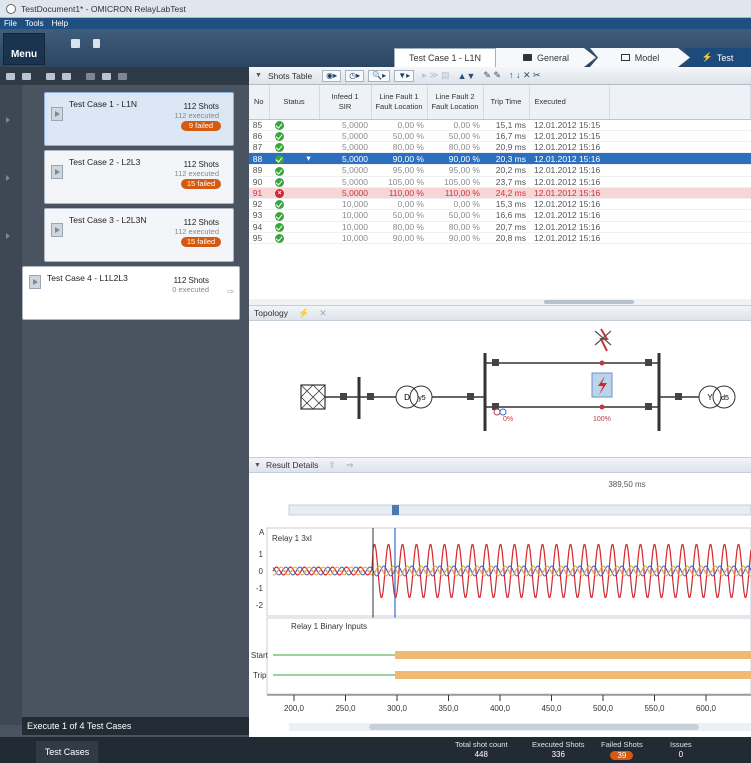  I want to click on row-actions-icon: ↑ ↓ ✕ ✂, so click(525, 75).